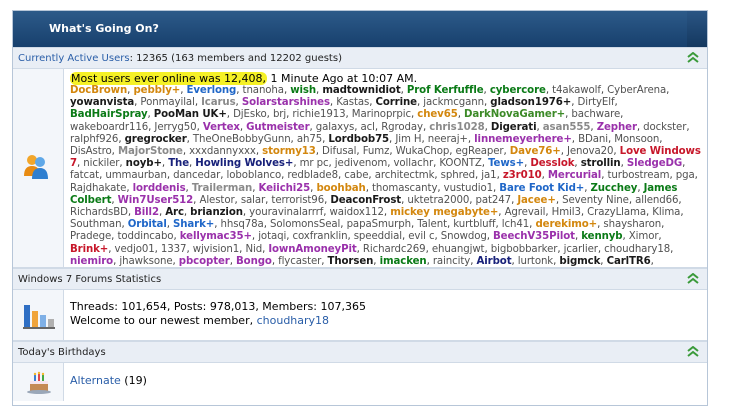 This screenshot has width=750, height=409. I want to click on online-user-link: wjvision1, so click(216, 249).